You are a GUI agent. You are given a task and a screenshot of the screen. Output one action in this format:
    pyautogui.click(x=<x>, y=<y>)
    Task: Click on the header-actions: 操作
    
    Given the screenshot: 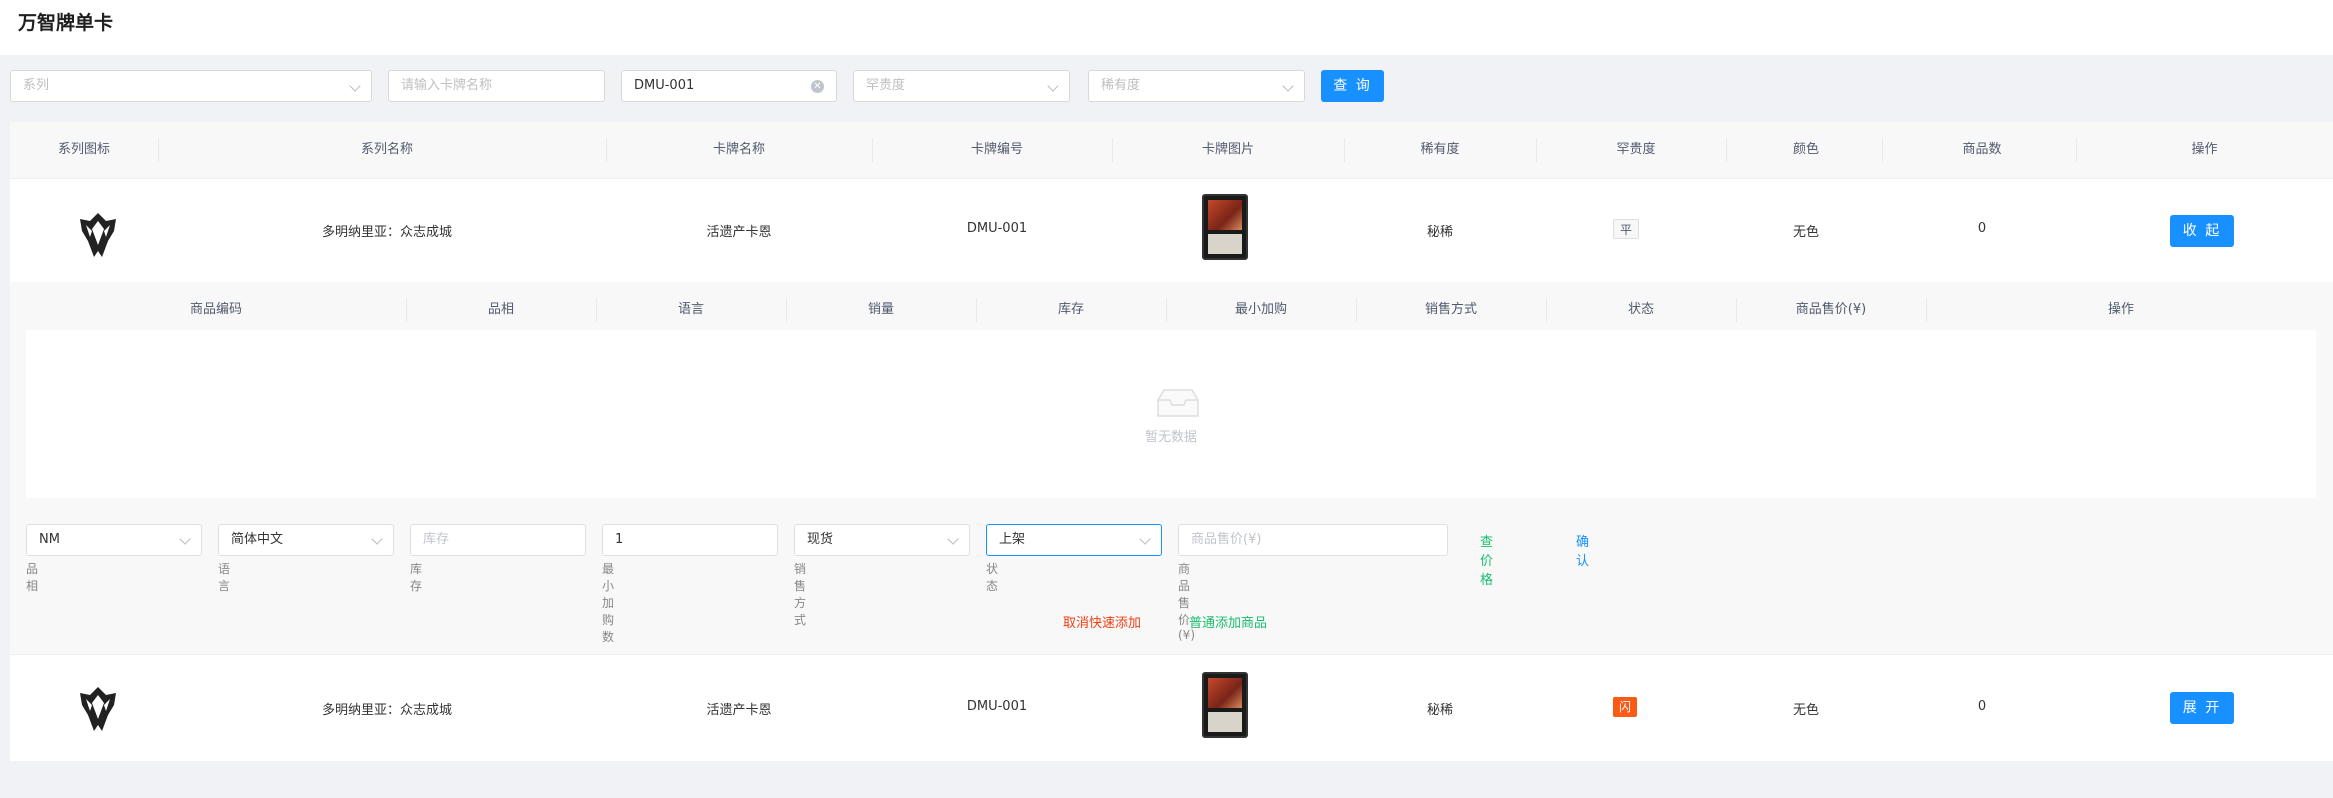 What is the action you would take?
    pyautogui.click(x=2204, y=149)
    